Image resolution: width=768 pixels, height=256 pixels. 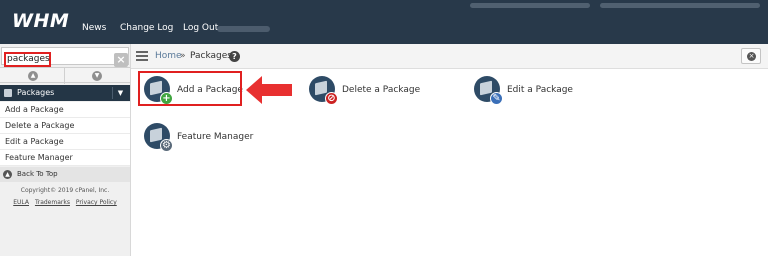 What do you see at coordinates (200, 28) in the screenshot?
I see `nav-log-out: Log Out` at bounding box center [200, 28].